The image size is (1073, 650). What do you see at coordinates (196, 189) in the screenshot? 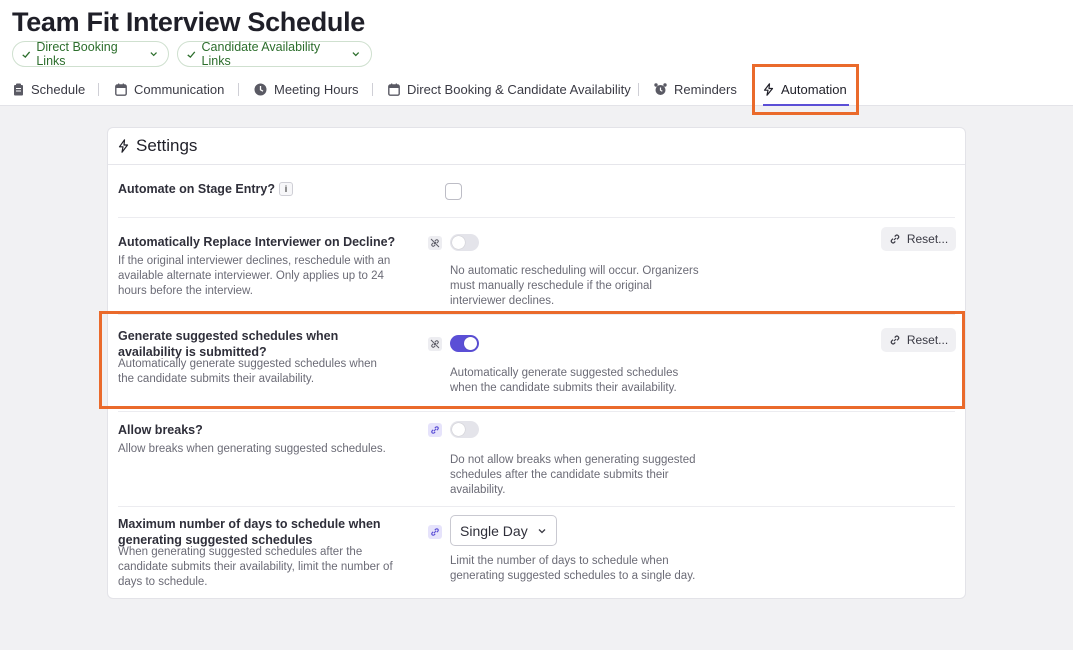
I see `setting-label-text: Automate on Stage Entry?` at bounding box center [196, 189].